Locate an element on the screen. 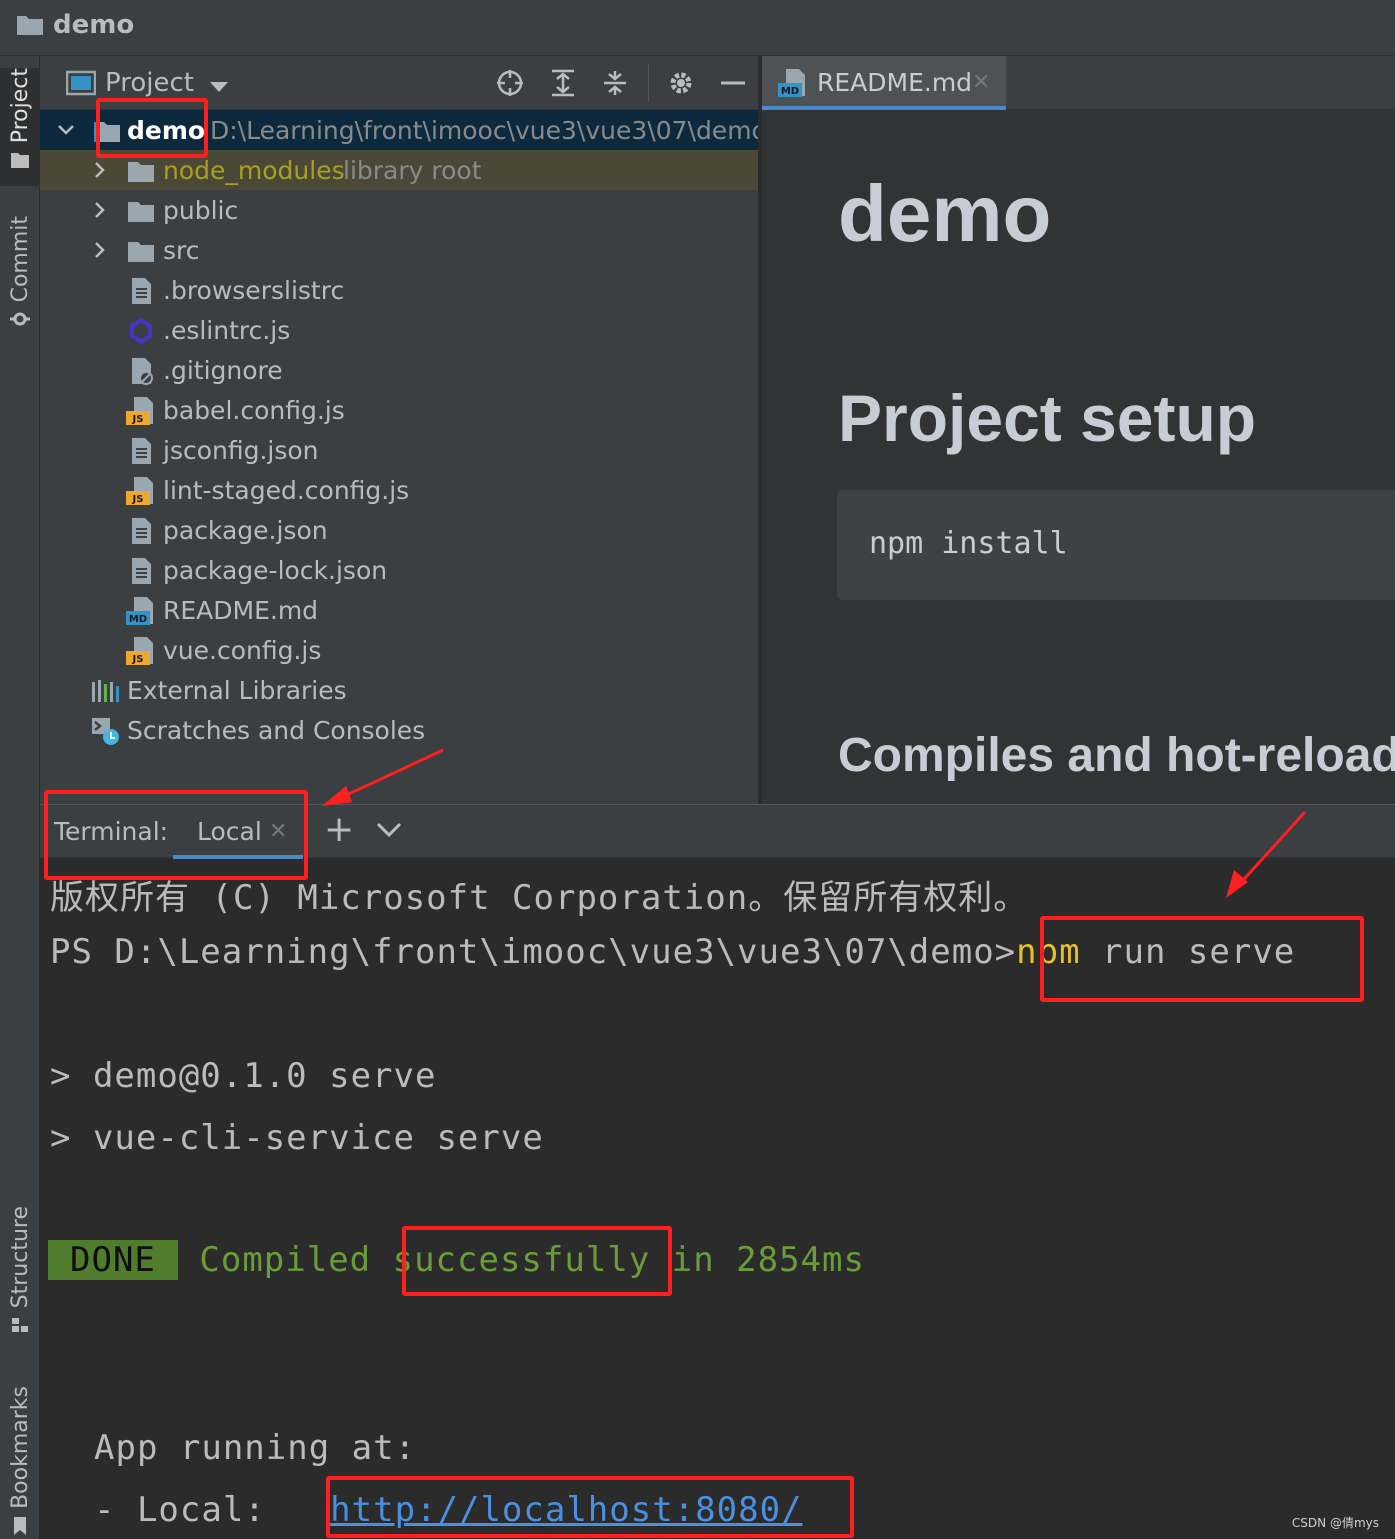 The width and height of the screenshot is (1395, 1539). md-heading-1: demo is located at coordinates (945, 213).